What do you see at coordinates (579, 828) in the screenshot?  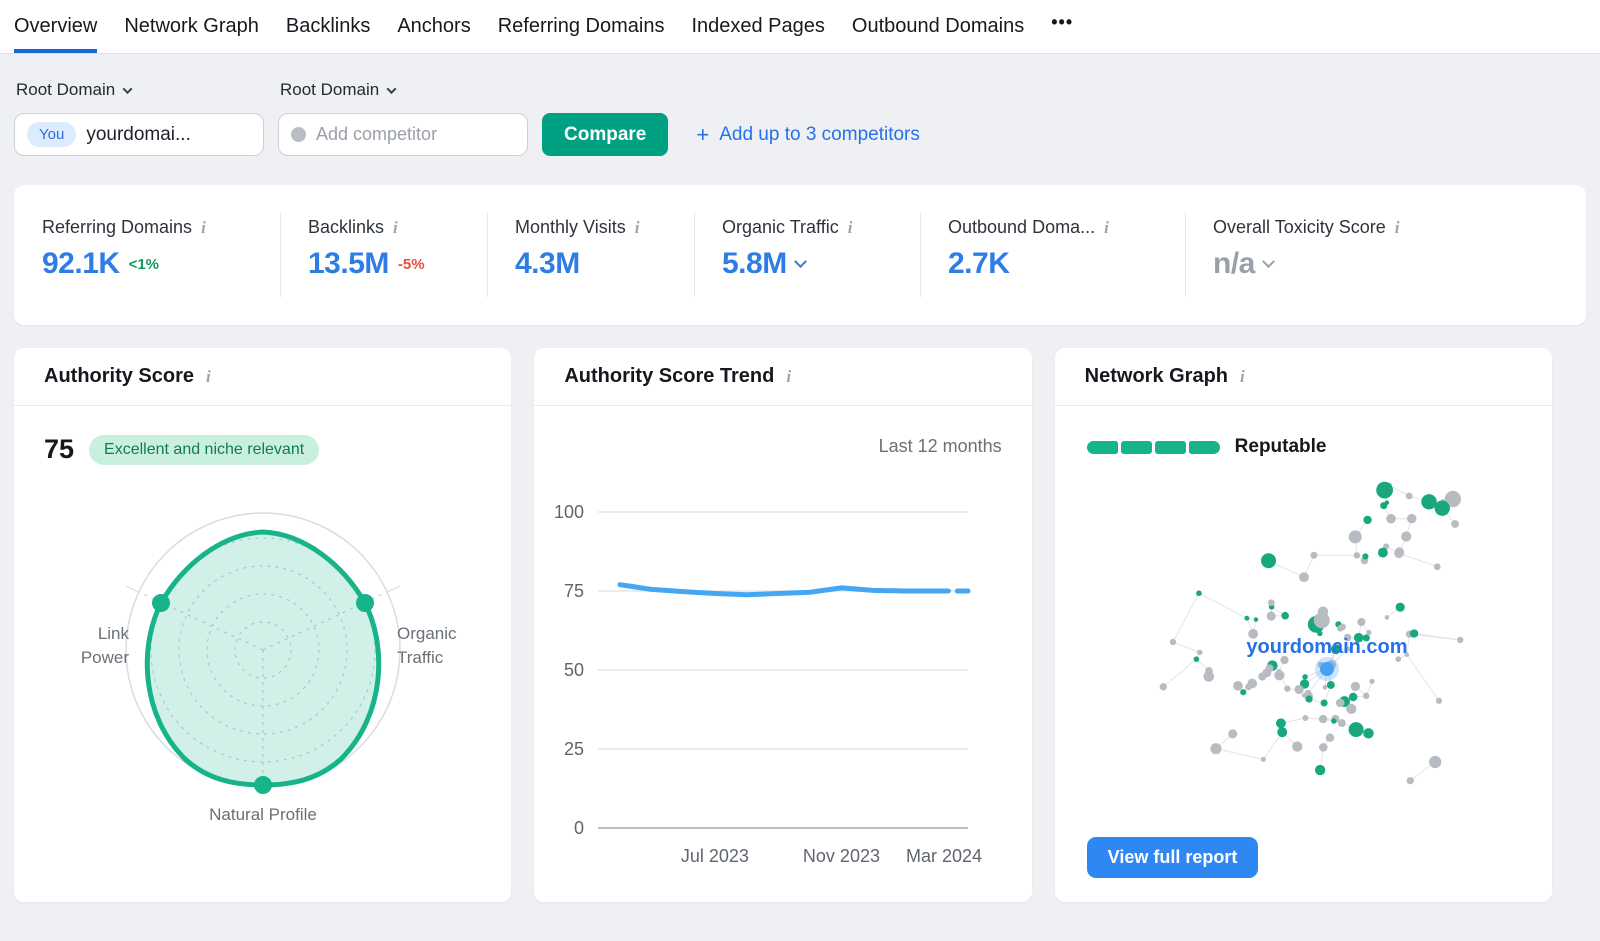 I see `svg-text: 0` at bounding box center [579, 828].